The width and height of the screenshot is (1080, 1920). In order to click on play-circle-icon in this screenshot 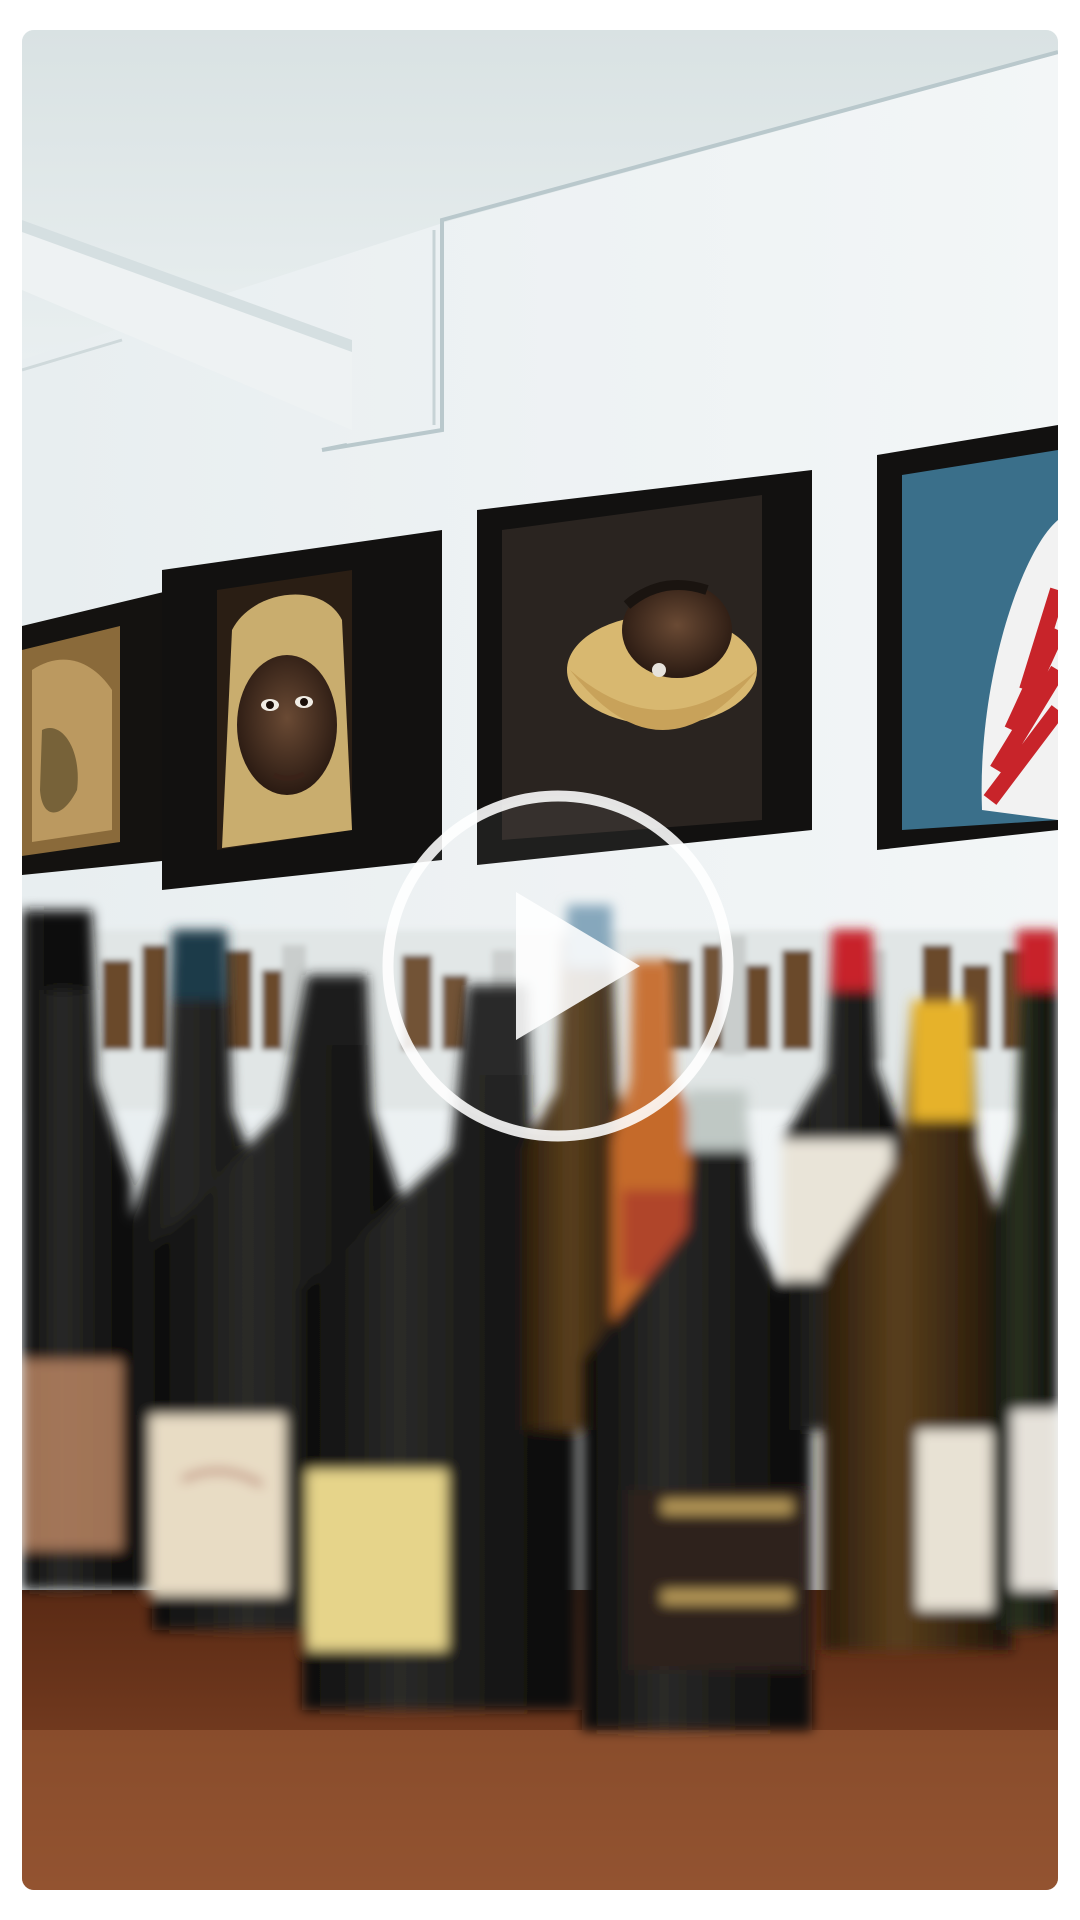, I will do `click(558, 966)`.